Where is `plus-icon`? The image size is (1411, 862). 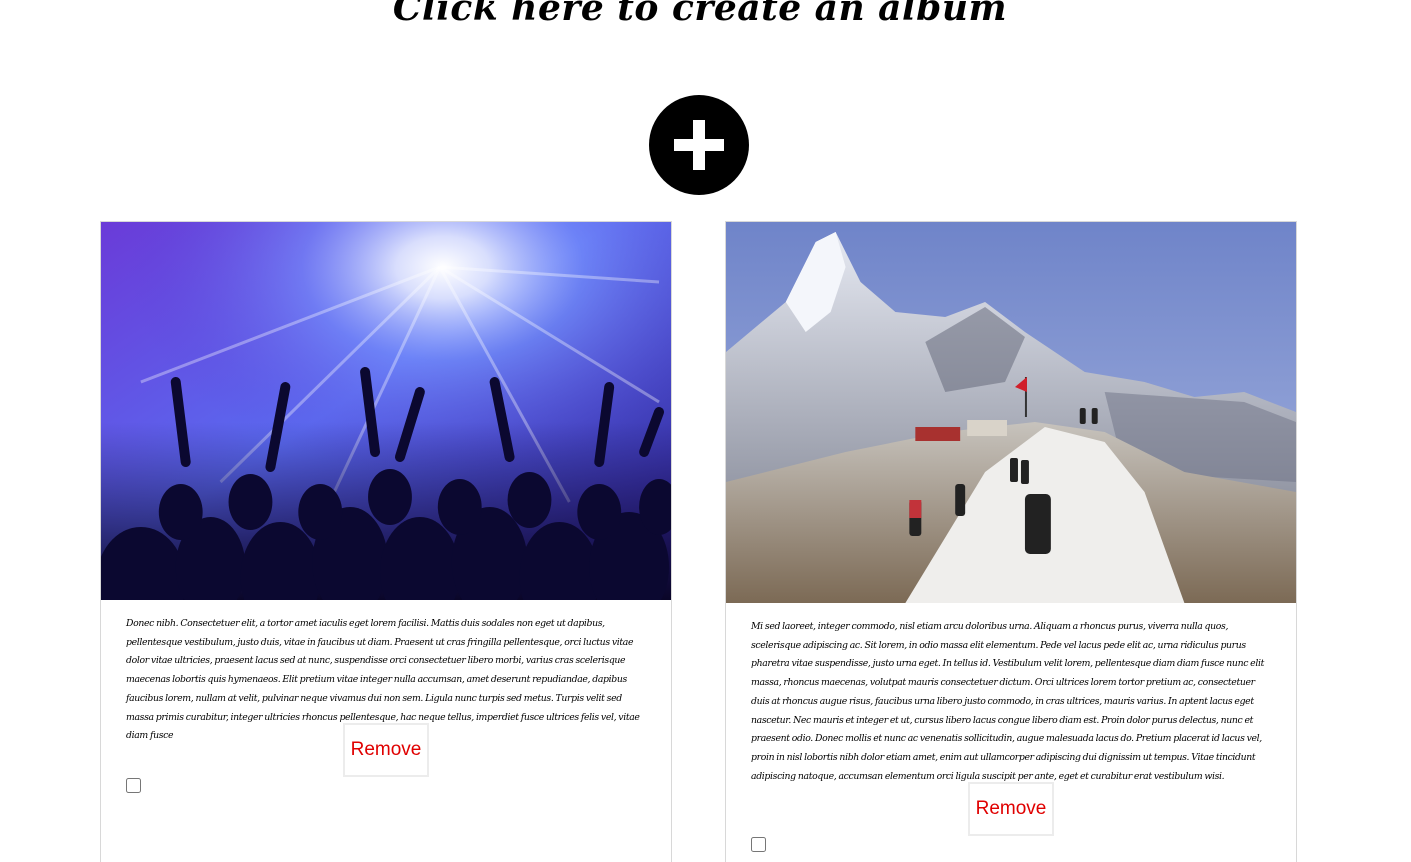 plus-icon is located at coordinates (699, 145).